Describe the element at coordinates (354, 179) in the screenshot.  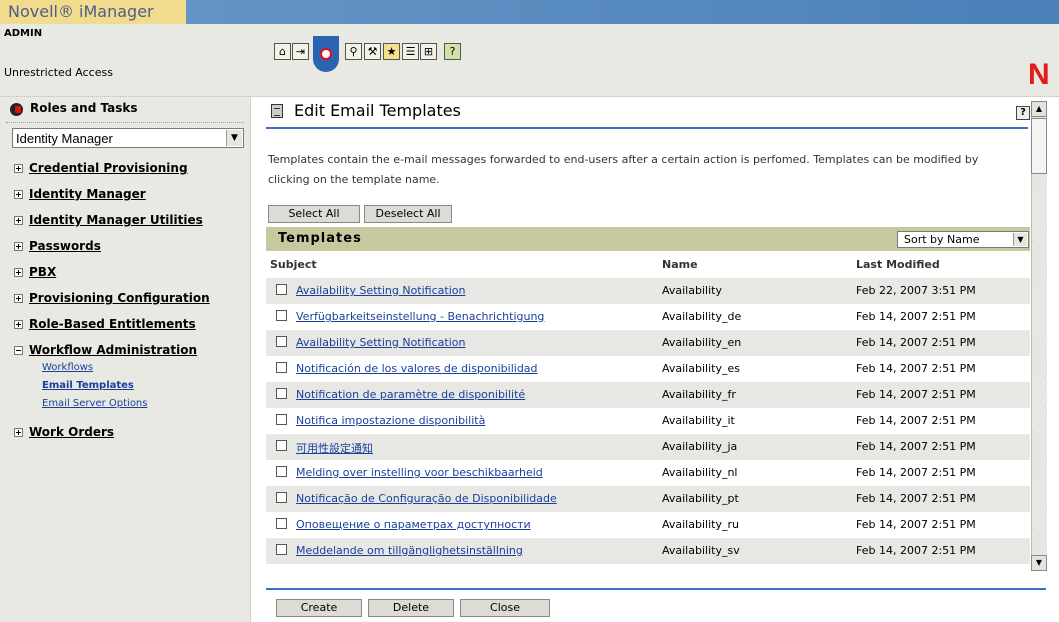
I see `intro-line: clicking on the template name.` at that location.